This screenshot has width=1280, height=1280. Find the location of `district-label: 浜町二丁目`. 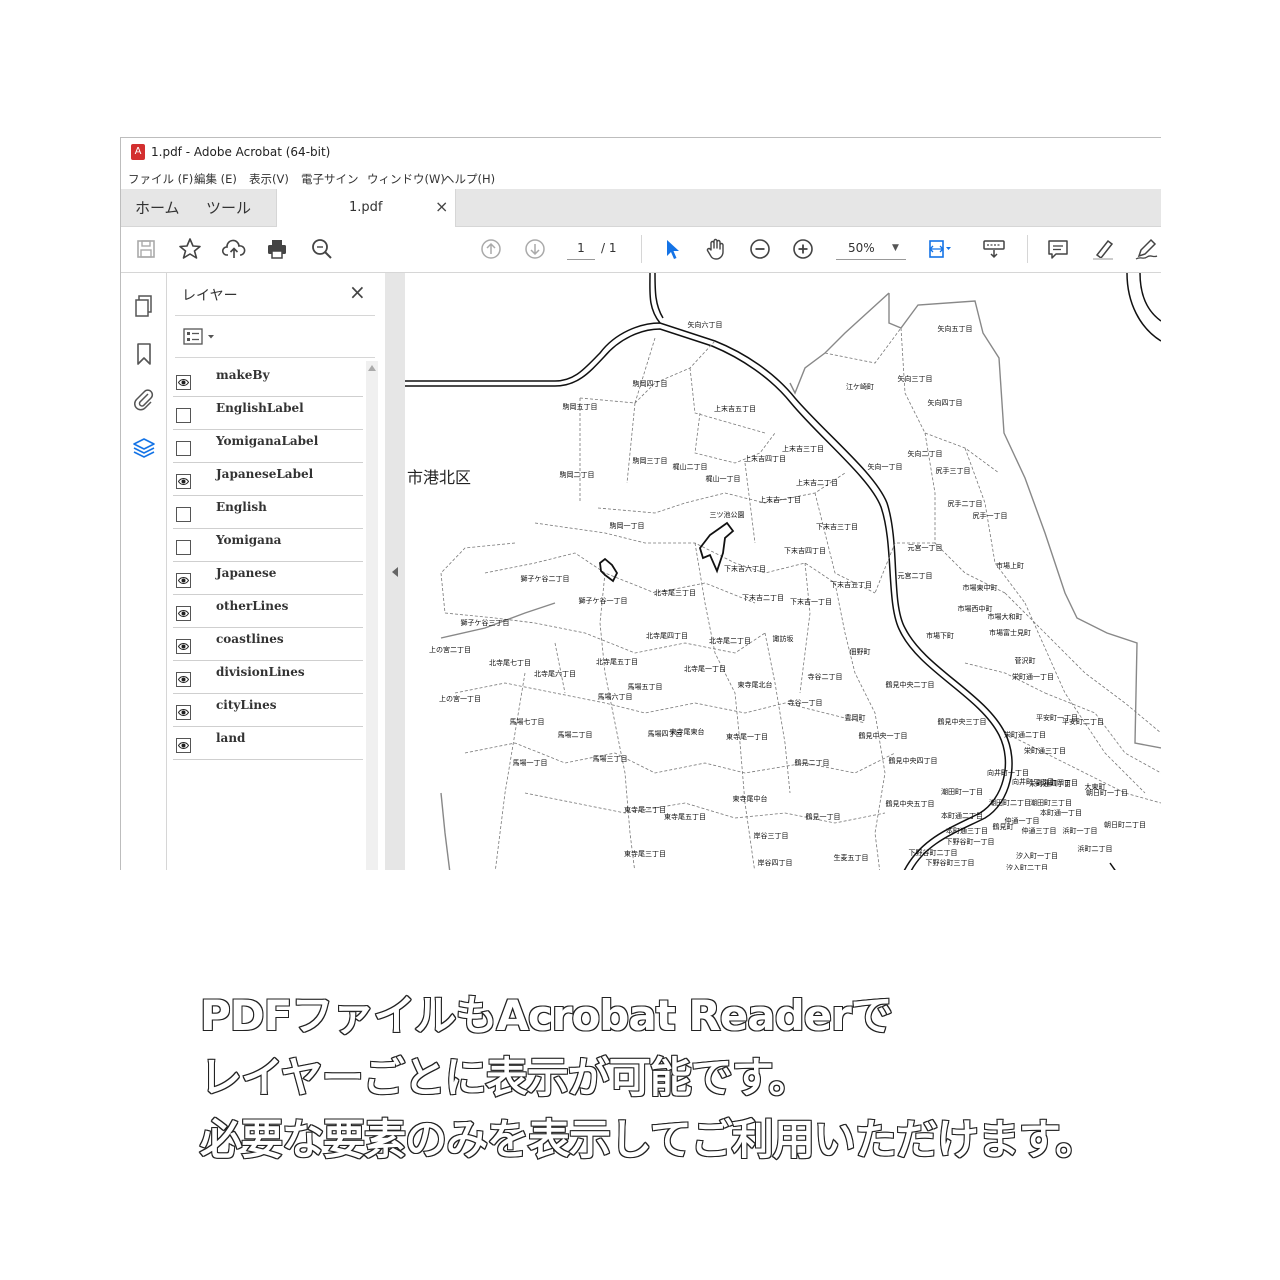

district-label: 浜町二丁目 is located at coordinates (1095, 848).